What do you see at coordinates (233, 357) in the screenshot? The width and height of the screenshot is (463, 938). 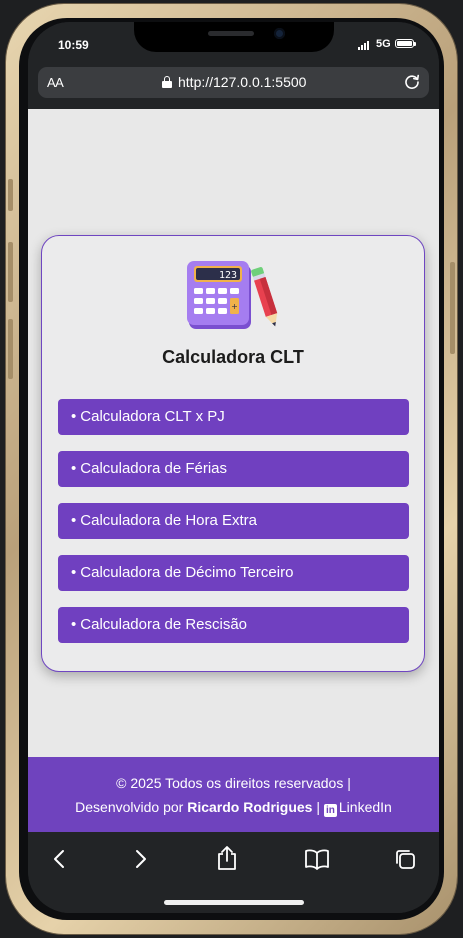 I see `page-title: Calculadora CLT` at bounding box center [233, 357].